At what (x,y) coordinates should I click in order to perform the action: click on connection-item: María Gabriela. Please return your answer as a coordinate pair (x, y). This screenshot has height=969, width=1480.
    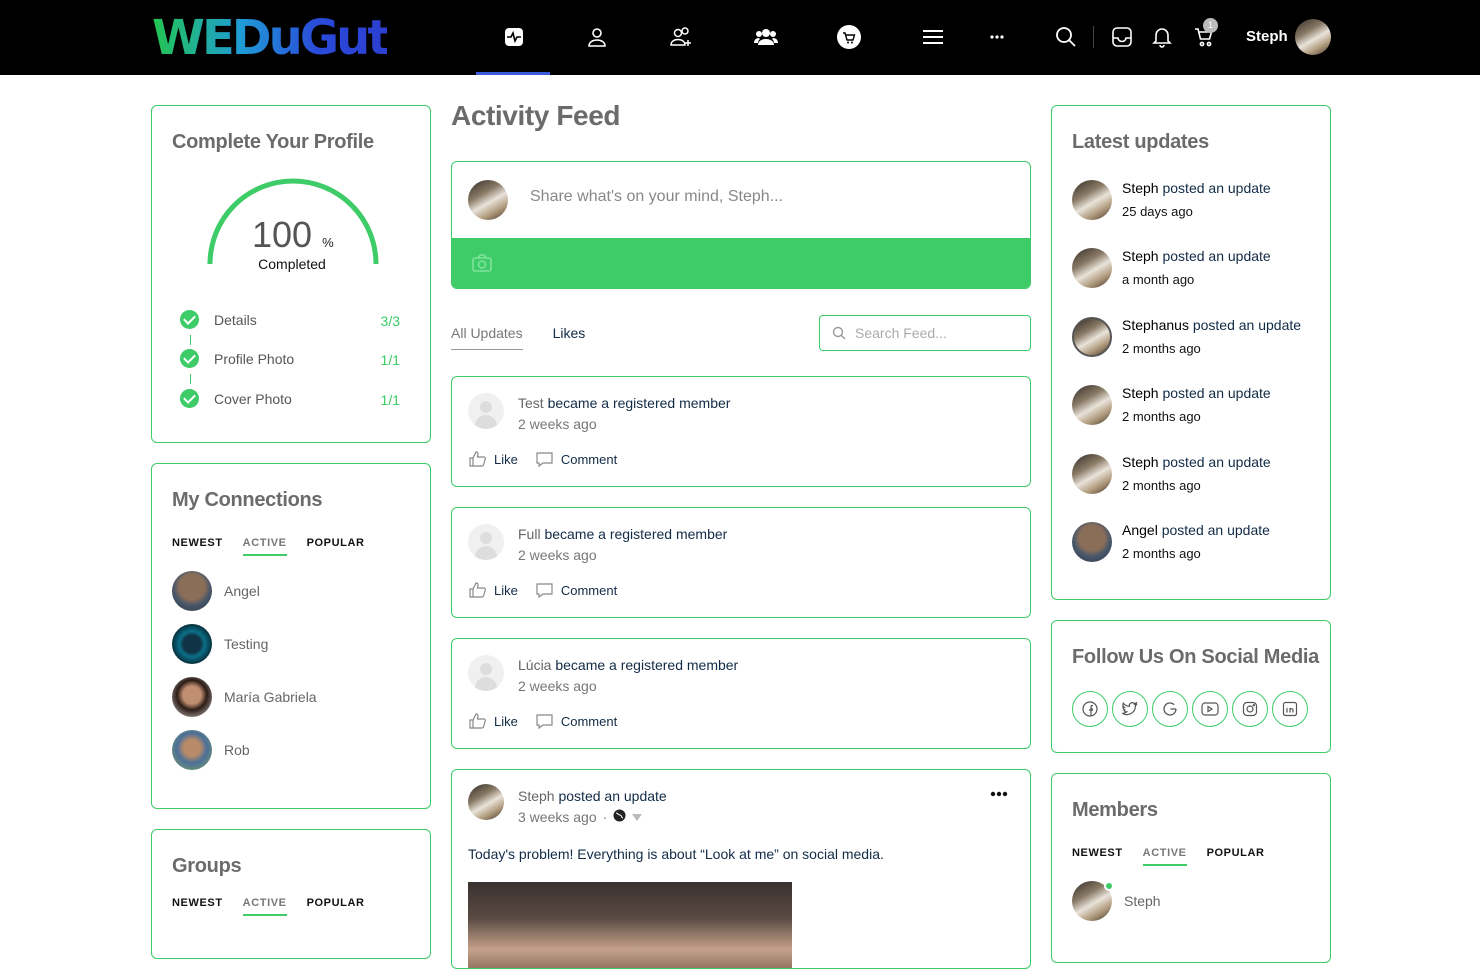
    Looking at the image, I should click on (244, 697).